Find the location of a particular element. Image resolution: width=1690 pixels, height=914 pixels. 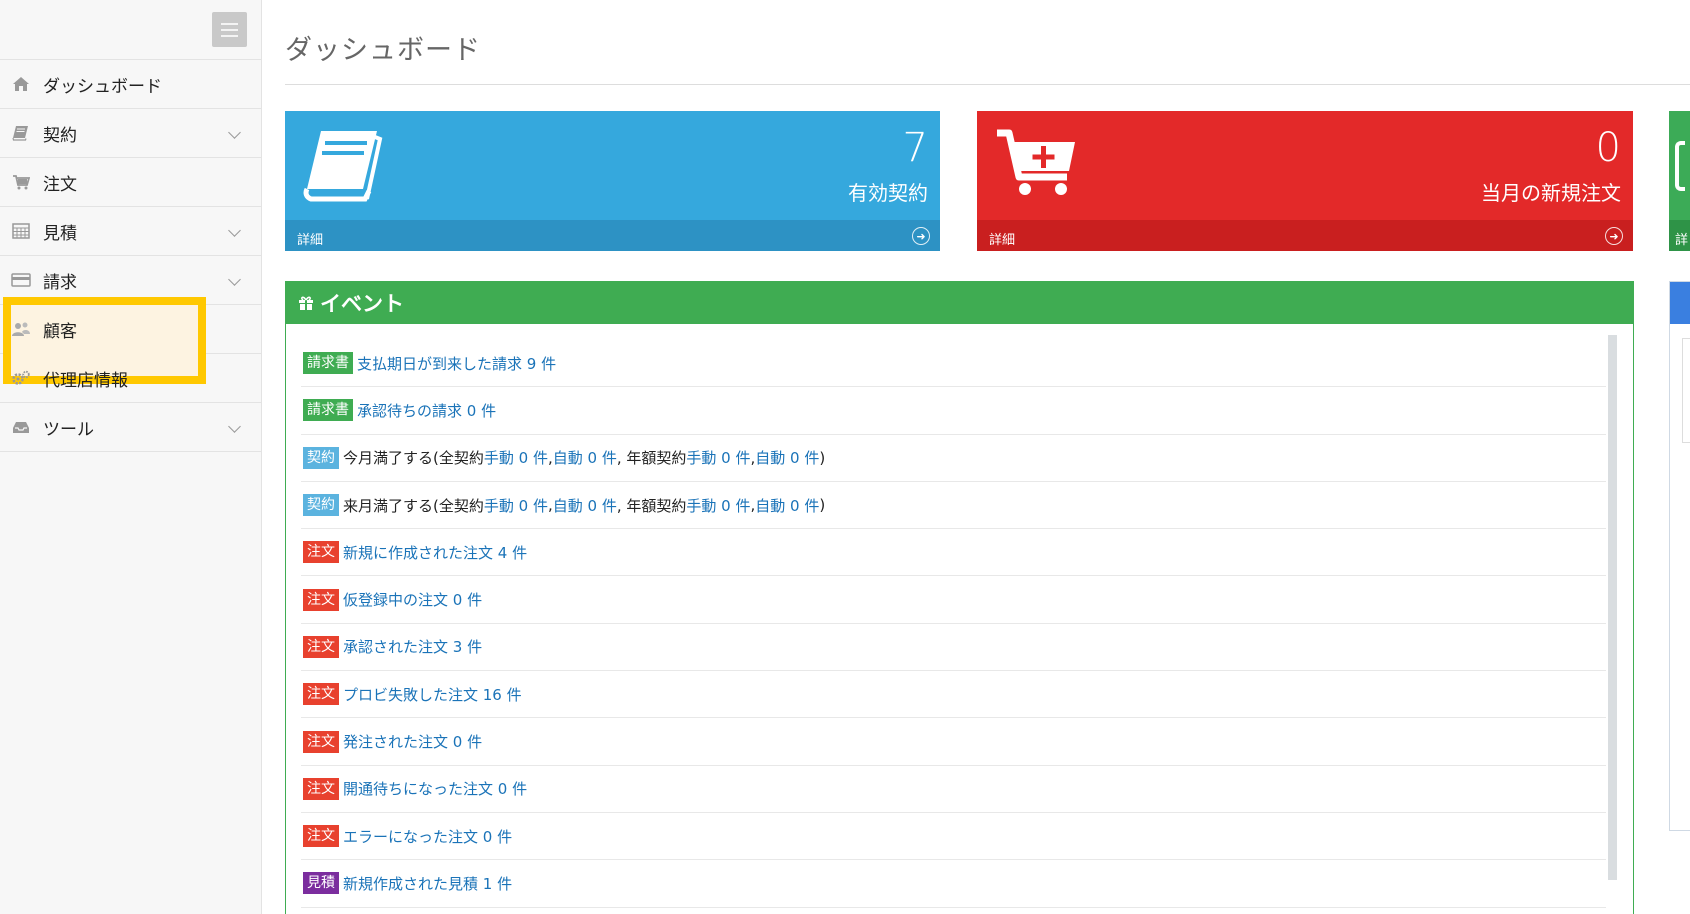

event-row: 注文 プロビ失敗した注文 16 件 is located at coordinates (953, 695).